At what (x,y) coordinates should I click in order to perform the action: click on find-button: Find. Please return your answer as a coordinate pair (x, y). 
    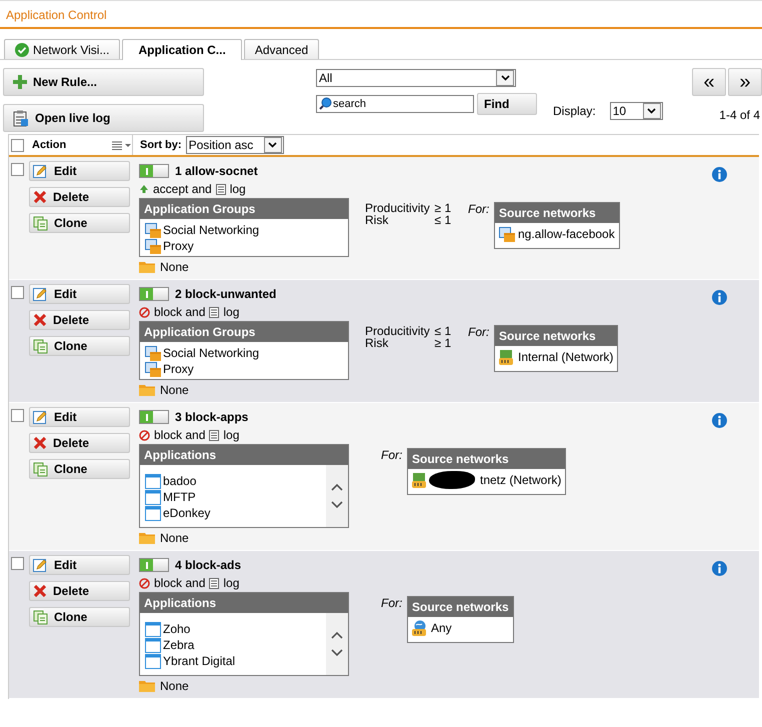
    Looking at the image, I should click on (507, 104).